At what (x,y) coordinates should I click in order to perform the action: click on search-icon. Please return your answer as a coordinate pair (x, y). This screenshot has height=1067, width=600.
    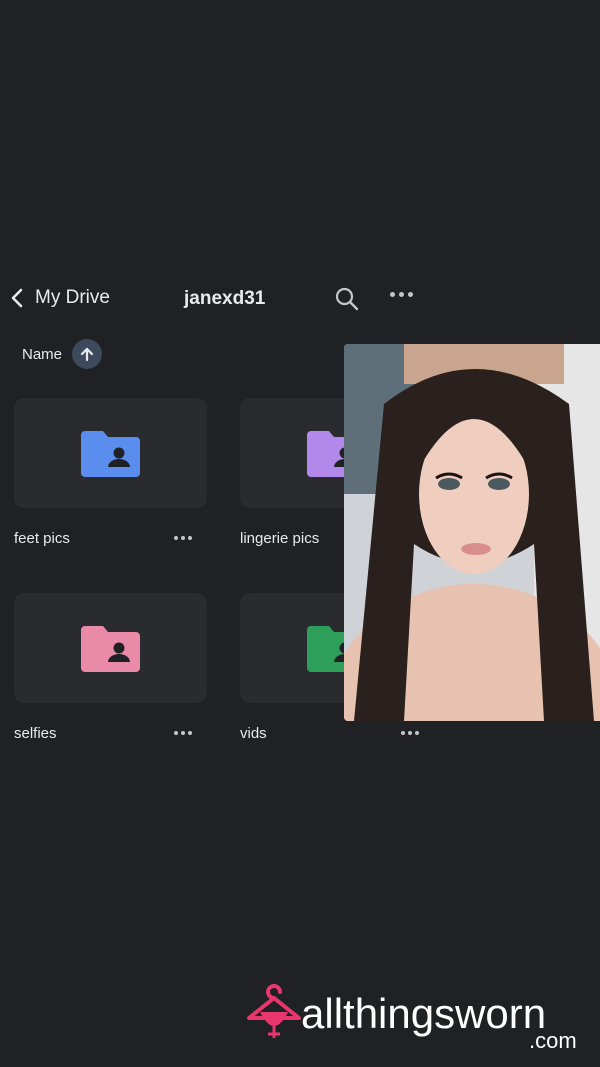
    Looking at the image, I should click on (347, 299).